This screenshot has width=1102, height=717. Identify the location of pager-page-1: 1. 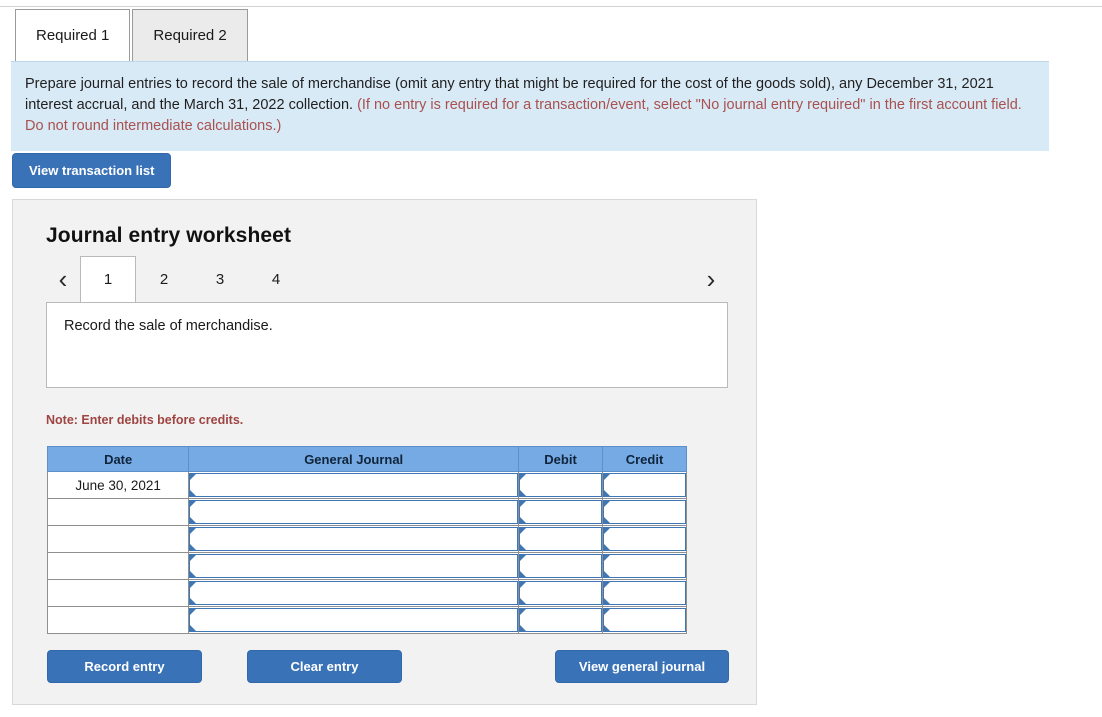
(108, 279).